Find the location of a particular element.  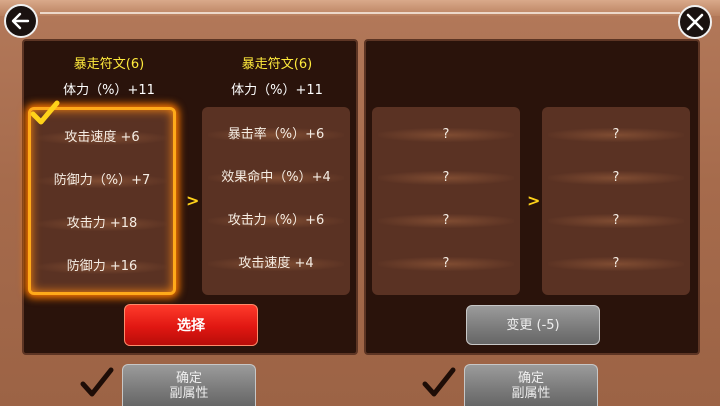

current-rune-title: 暴走符文(6) is located at coordinates (109, 64).